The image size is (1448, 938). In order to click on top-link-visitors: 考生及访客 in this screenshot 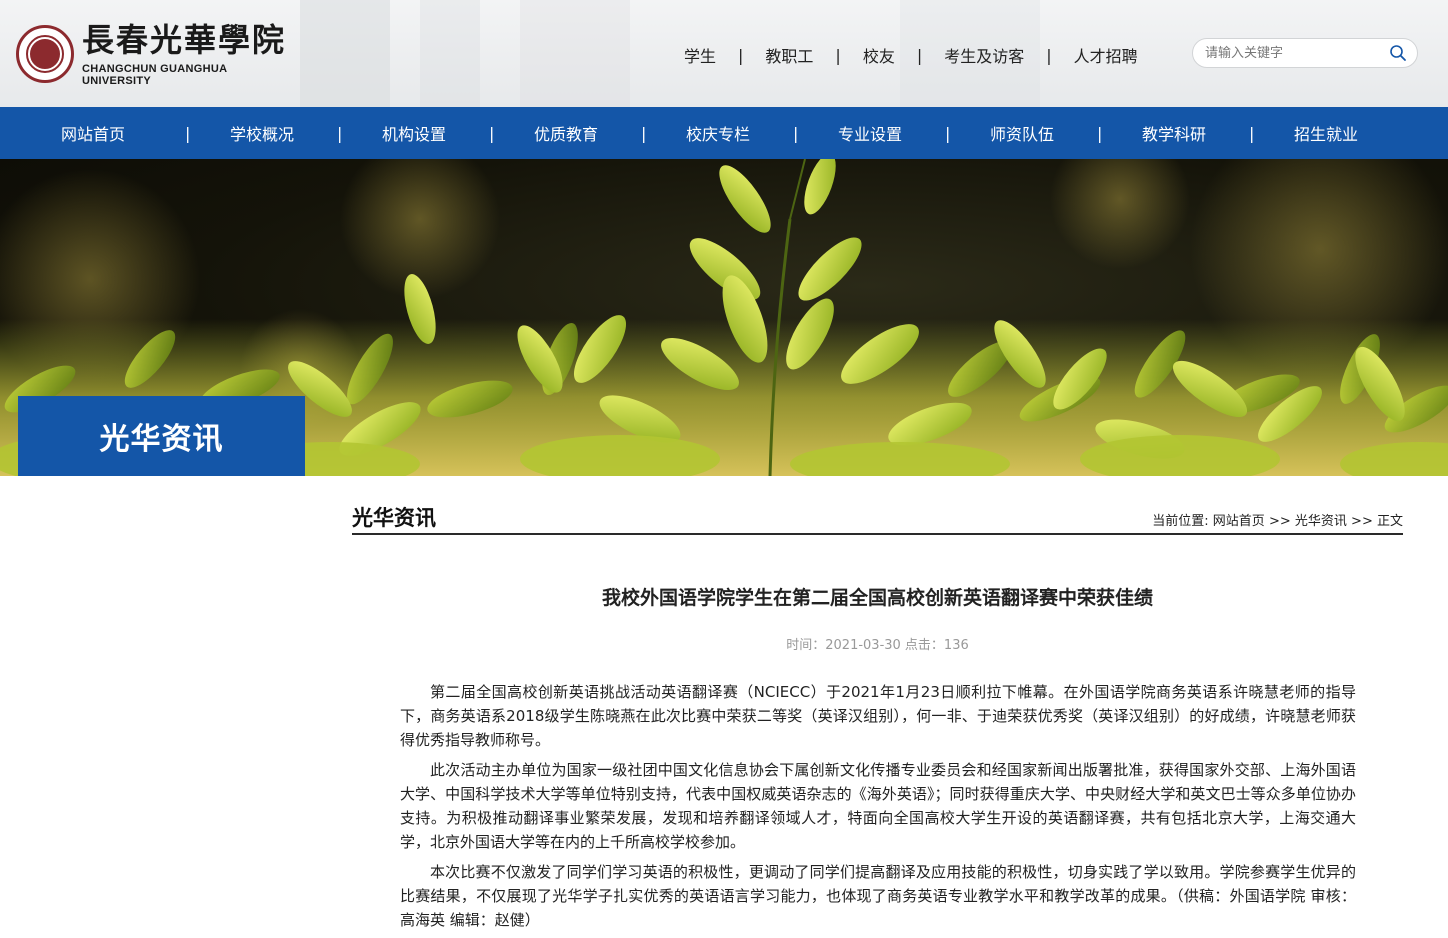, I will do `click(984, 55)`.